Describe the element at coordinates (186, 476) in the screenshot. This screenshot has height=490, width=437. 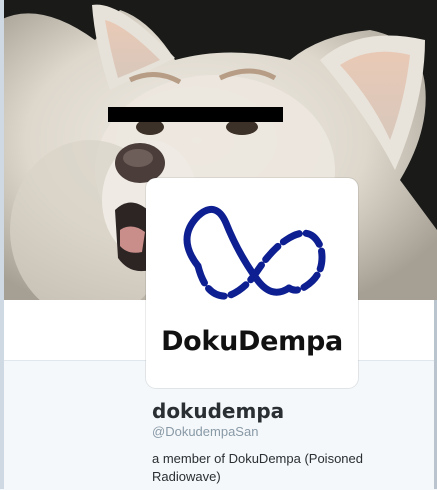
I see `bio-line: Radiowave)` at that location.